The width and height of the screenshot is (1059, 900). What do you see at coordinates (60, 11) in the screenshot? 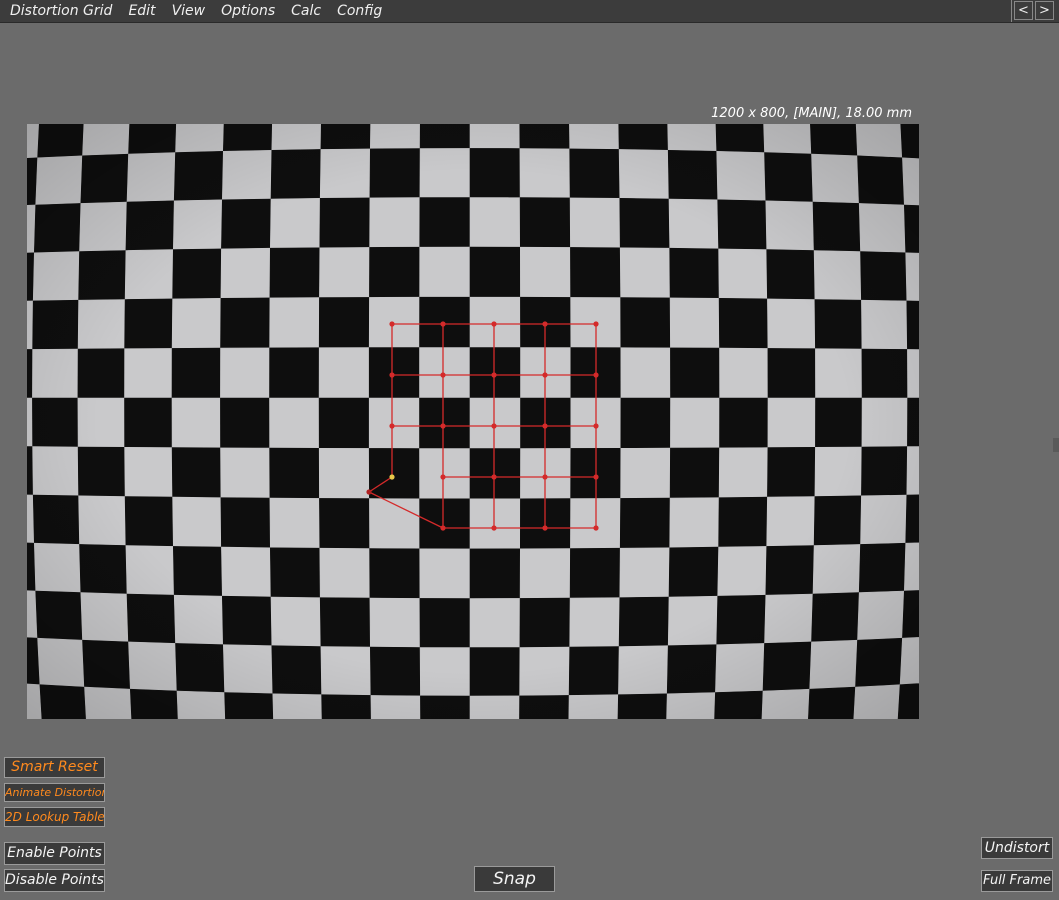
I see `menu-distortion-grid: Distortion Grid` at bounding box center [60, 11].